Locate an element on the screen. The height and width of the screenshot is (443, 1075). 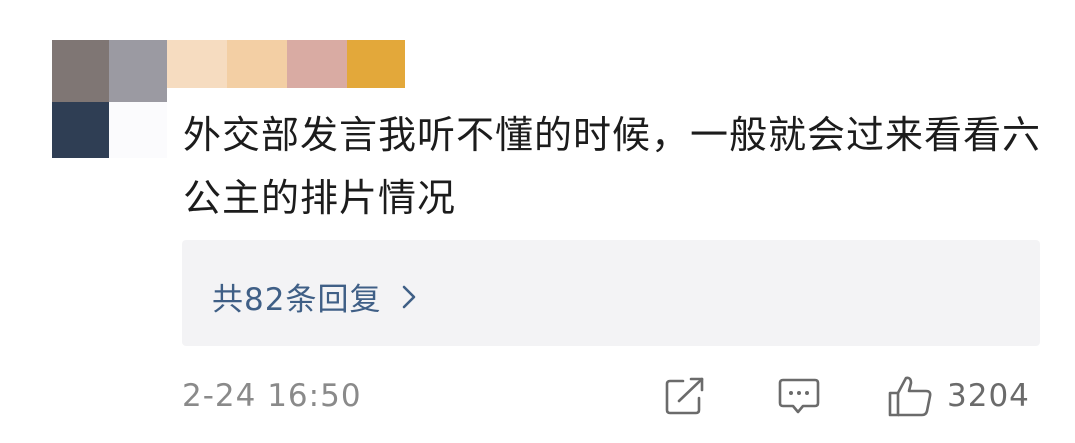
replies-label: 共82条回复 is located at coordinates (297, 300).